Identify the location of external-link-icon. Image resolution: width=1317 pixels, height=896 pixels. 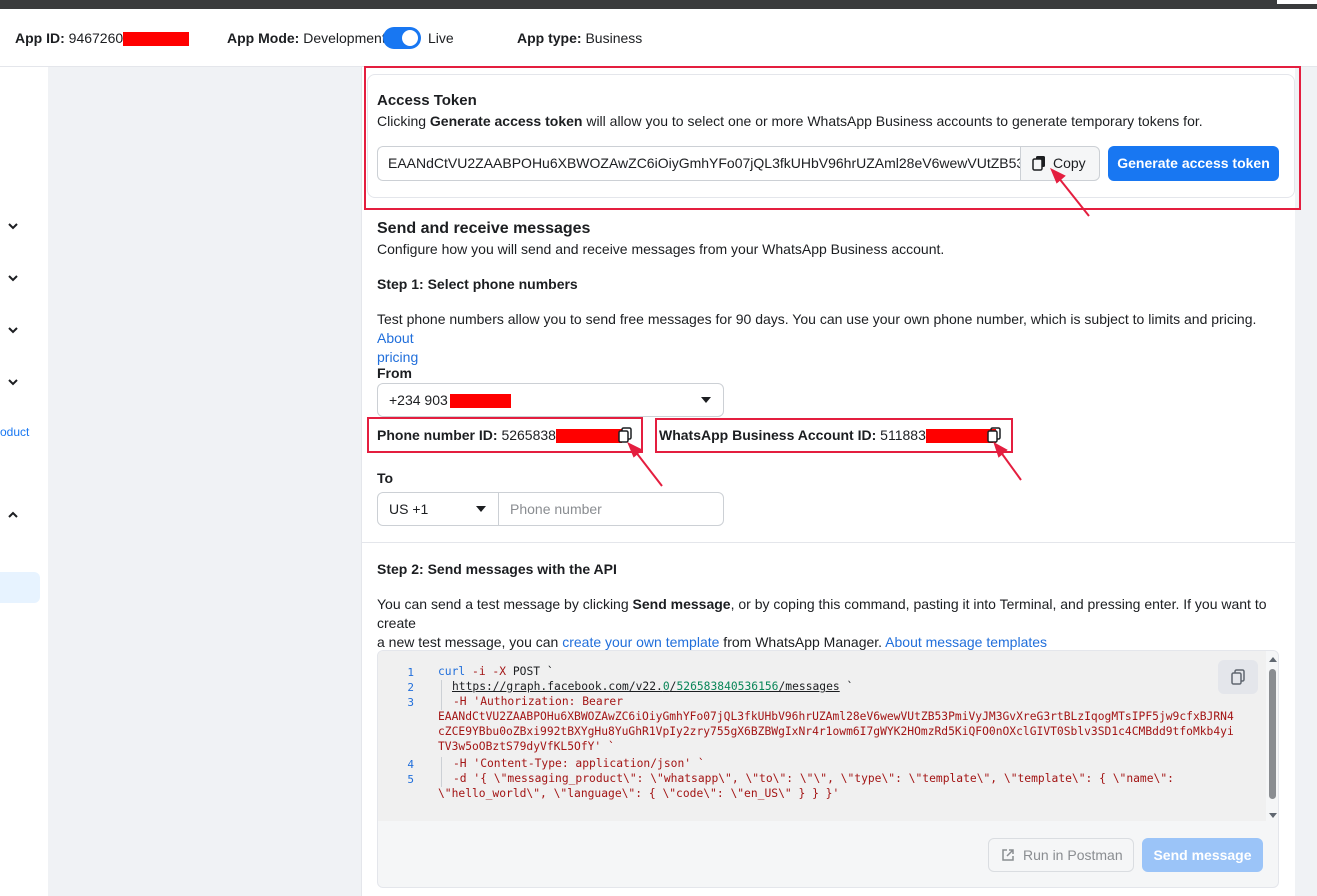
(1008, 855).